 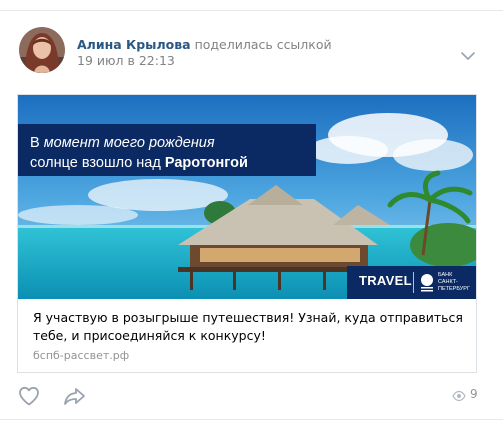 I want to click on eye-icon, so click(x=459, y=396).